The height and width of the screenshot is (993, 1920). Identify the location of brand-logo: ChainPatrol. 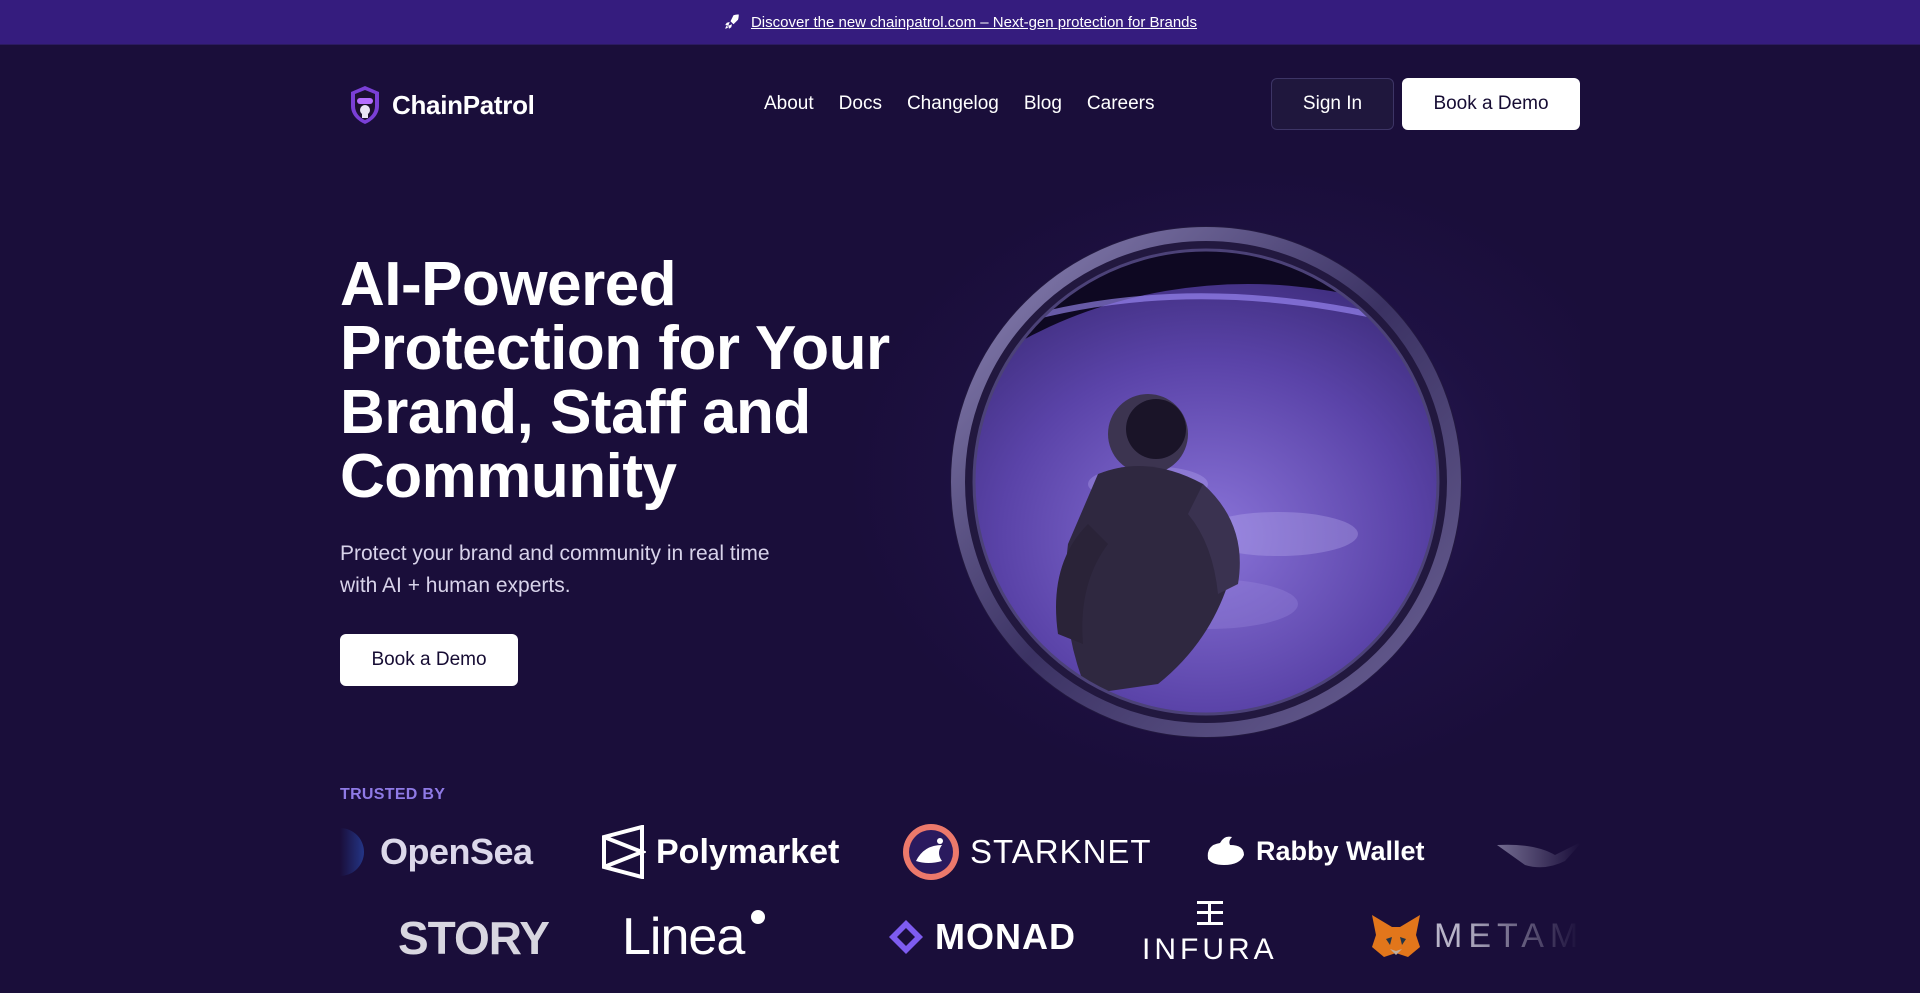
(441, 105).